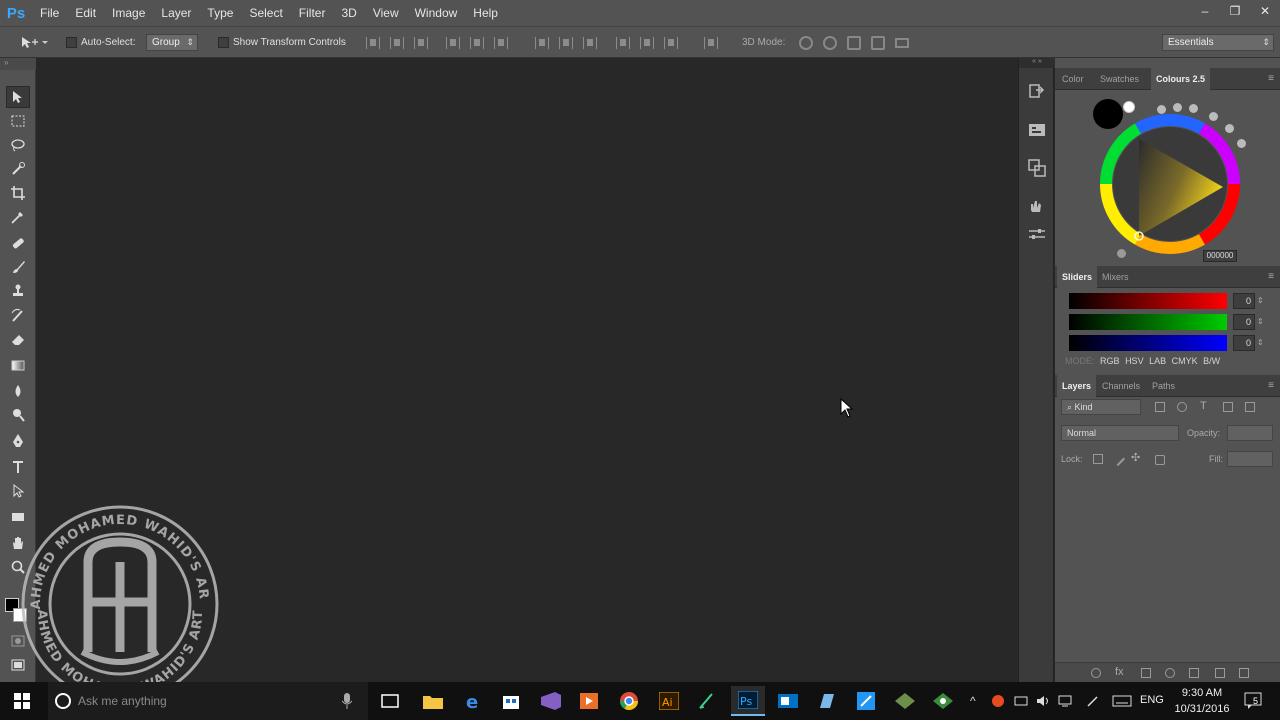 The image size is (1280, 720). I want to click on quick-selection-tool-icon, so click(18, 169).